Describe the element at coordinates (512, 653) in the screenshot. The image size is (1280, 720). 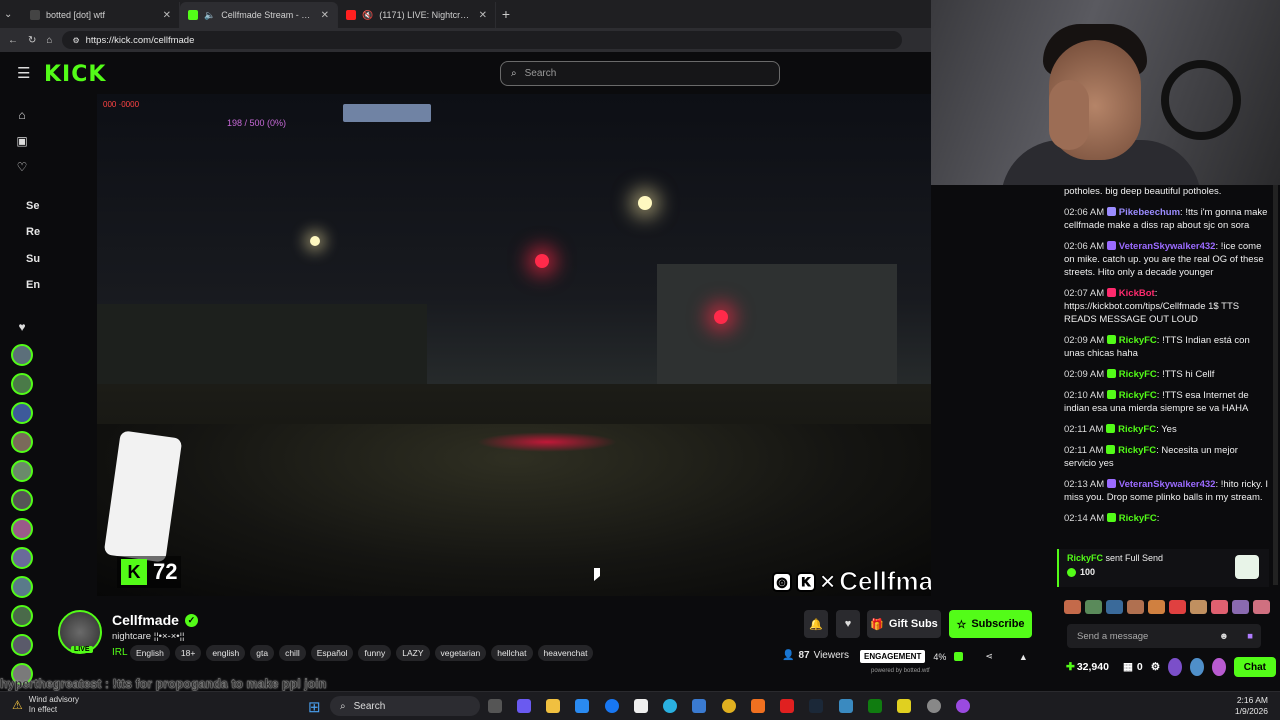
I see `stream-tag: hellchat` at that location.